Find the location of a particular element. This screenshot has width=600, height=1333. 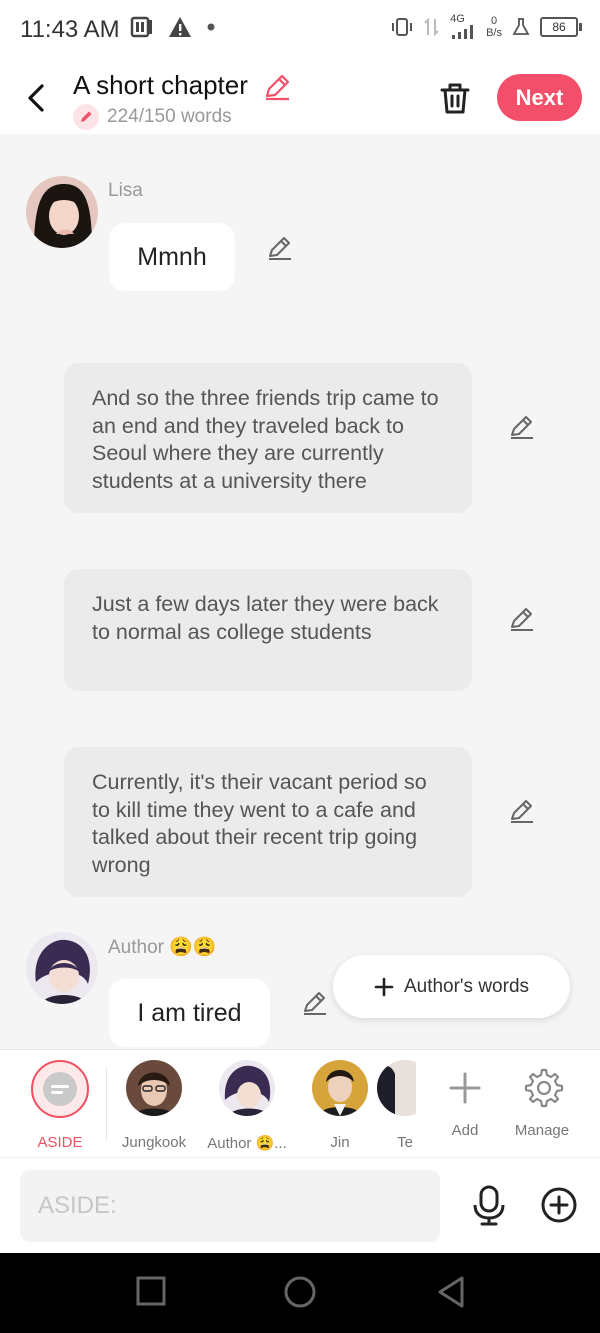

character-name: ASIDE is located at coordinates (60, 1142).